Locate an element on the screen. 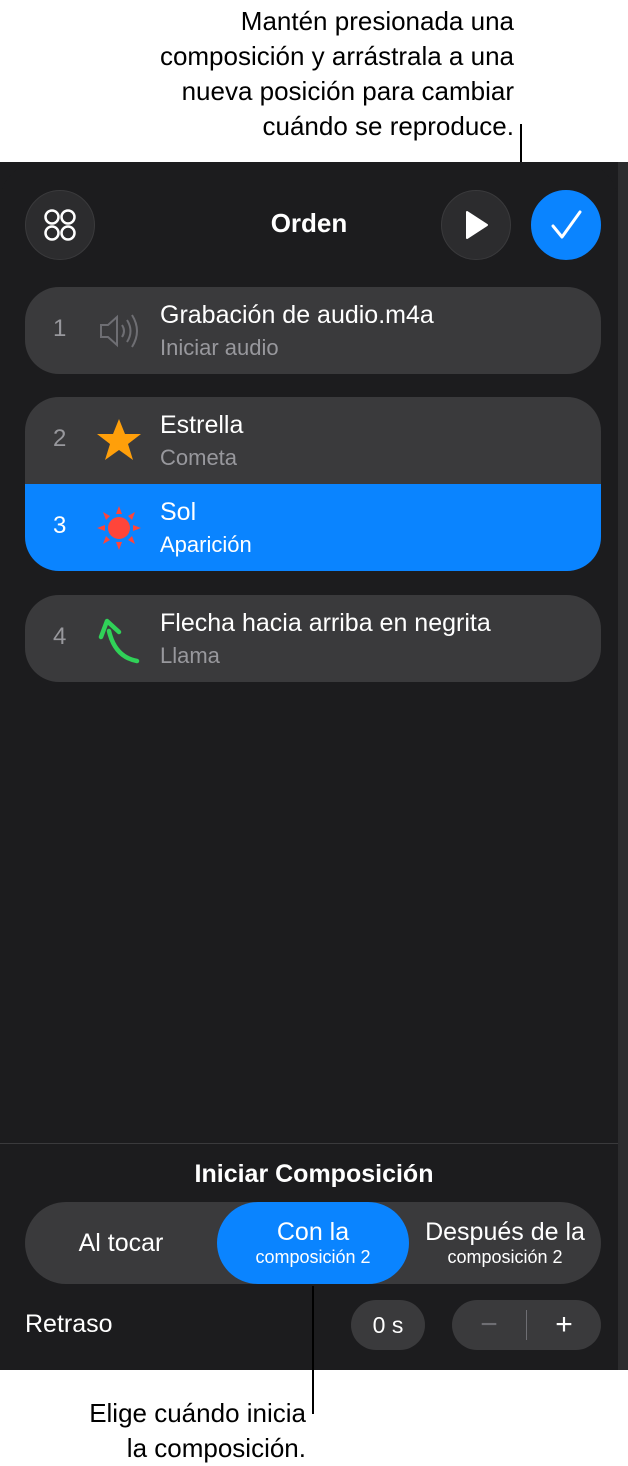 Image resolution: width=628 pixels, height=1466 pixels. play-button is located at coordinates (476, 225).